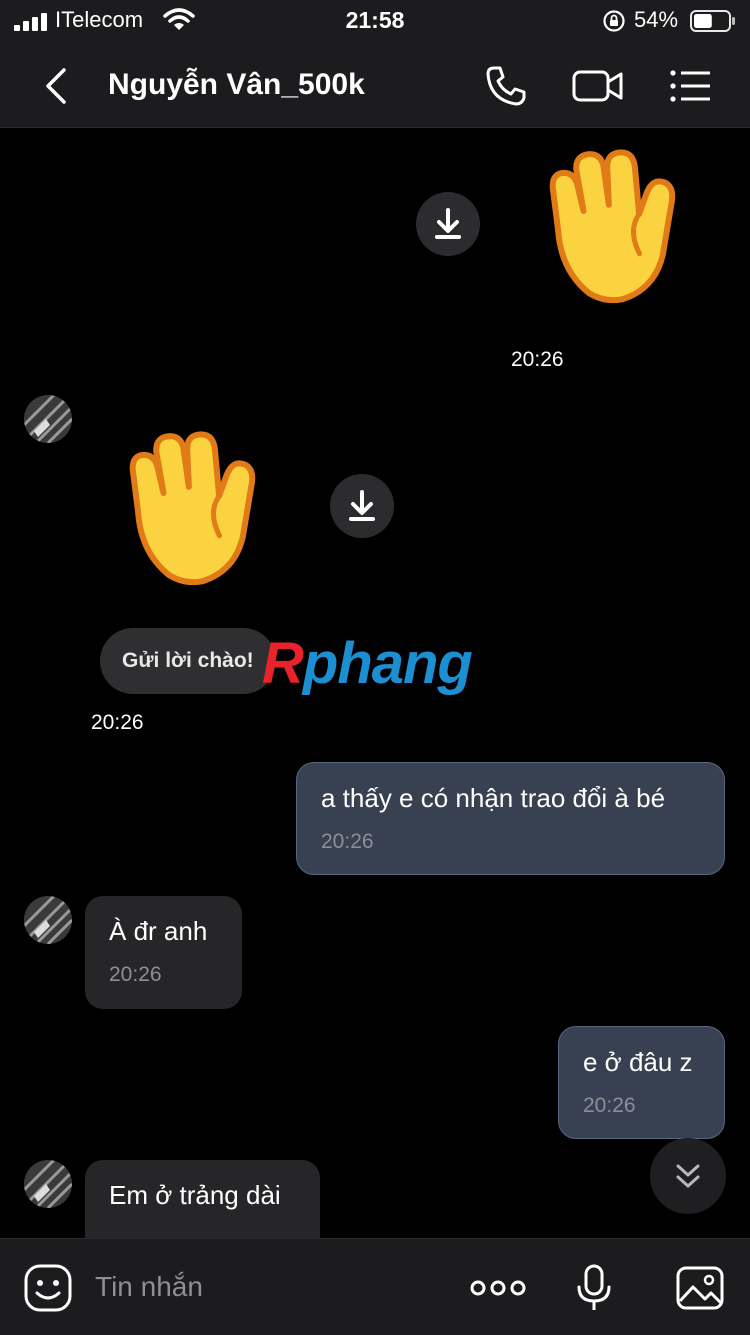 This screenshot has width=750, height=1335. What do you see at coordinates (614, 21) in the screenshot?
I see `rotation-lock-icon` at bounding box center [614, 21].